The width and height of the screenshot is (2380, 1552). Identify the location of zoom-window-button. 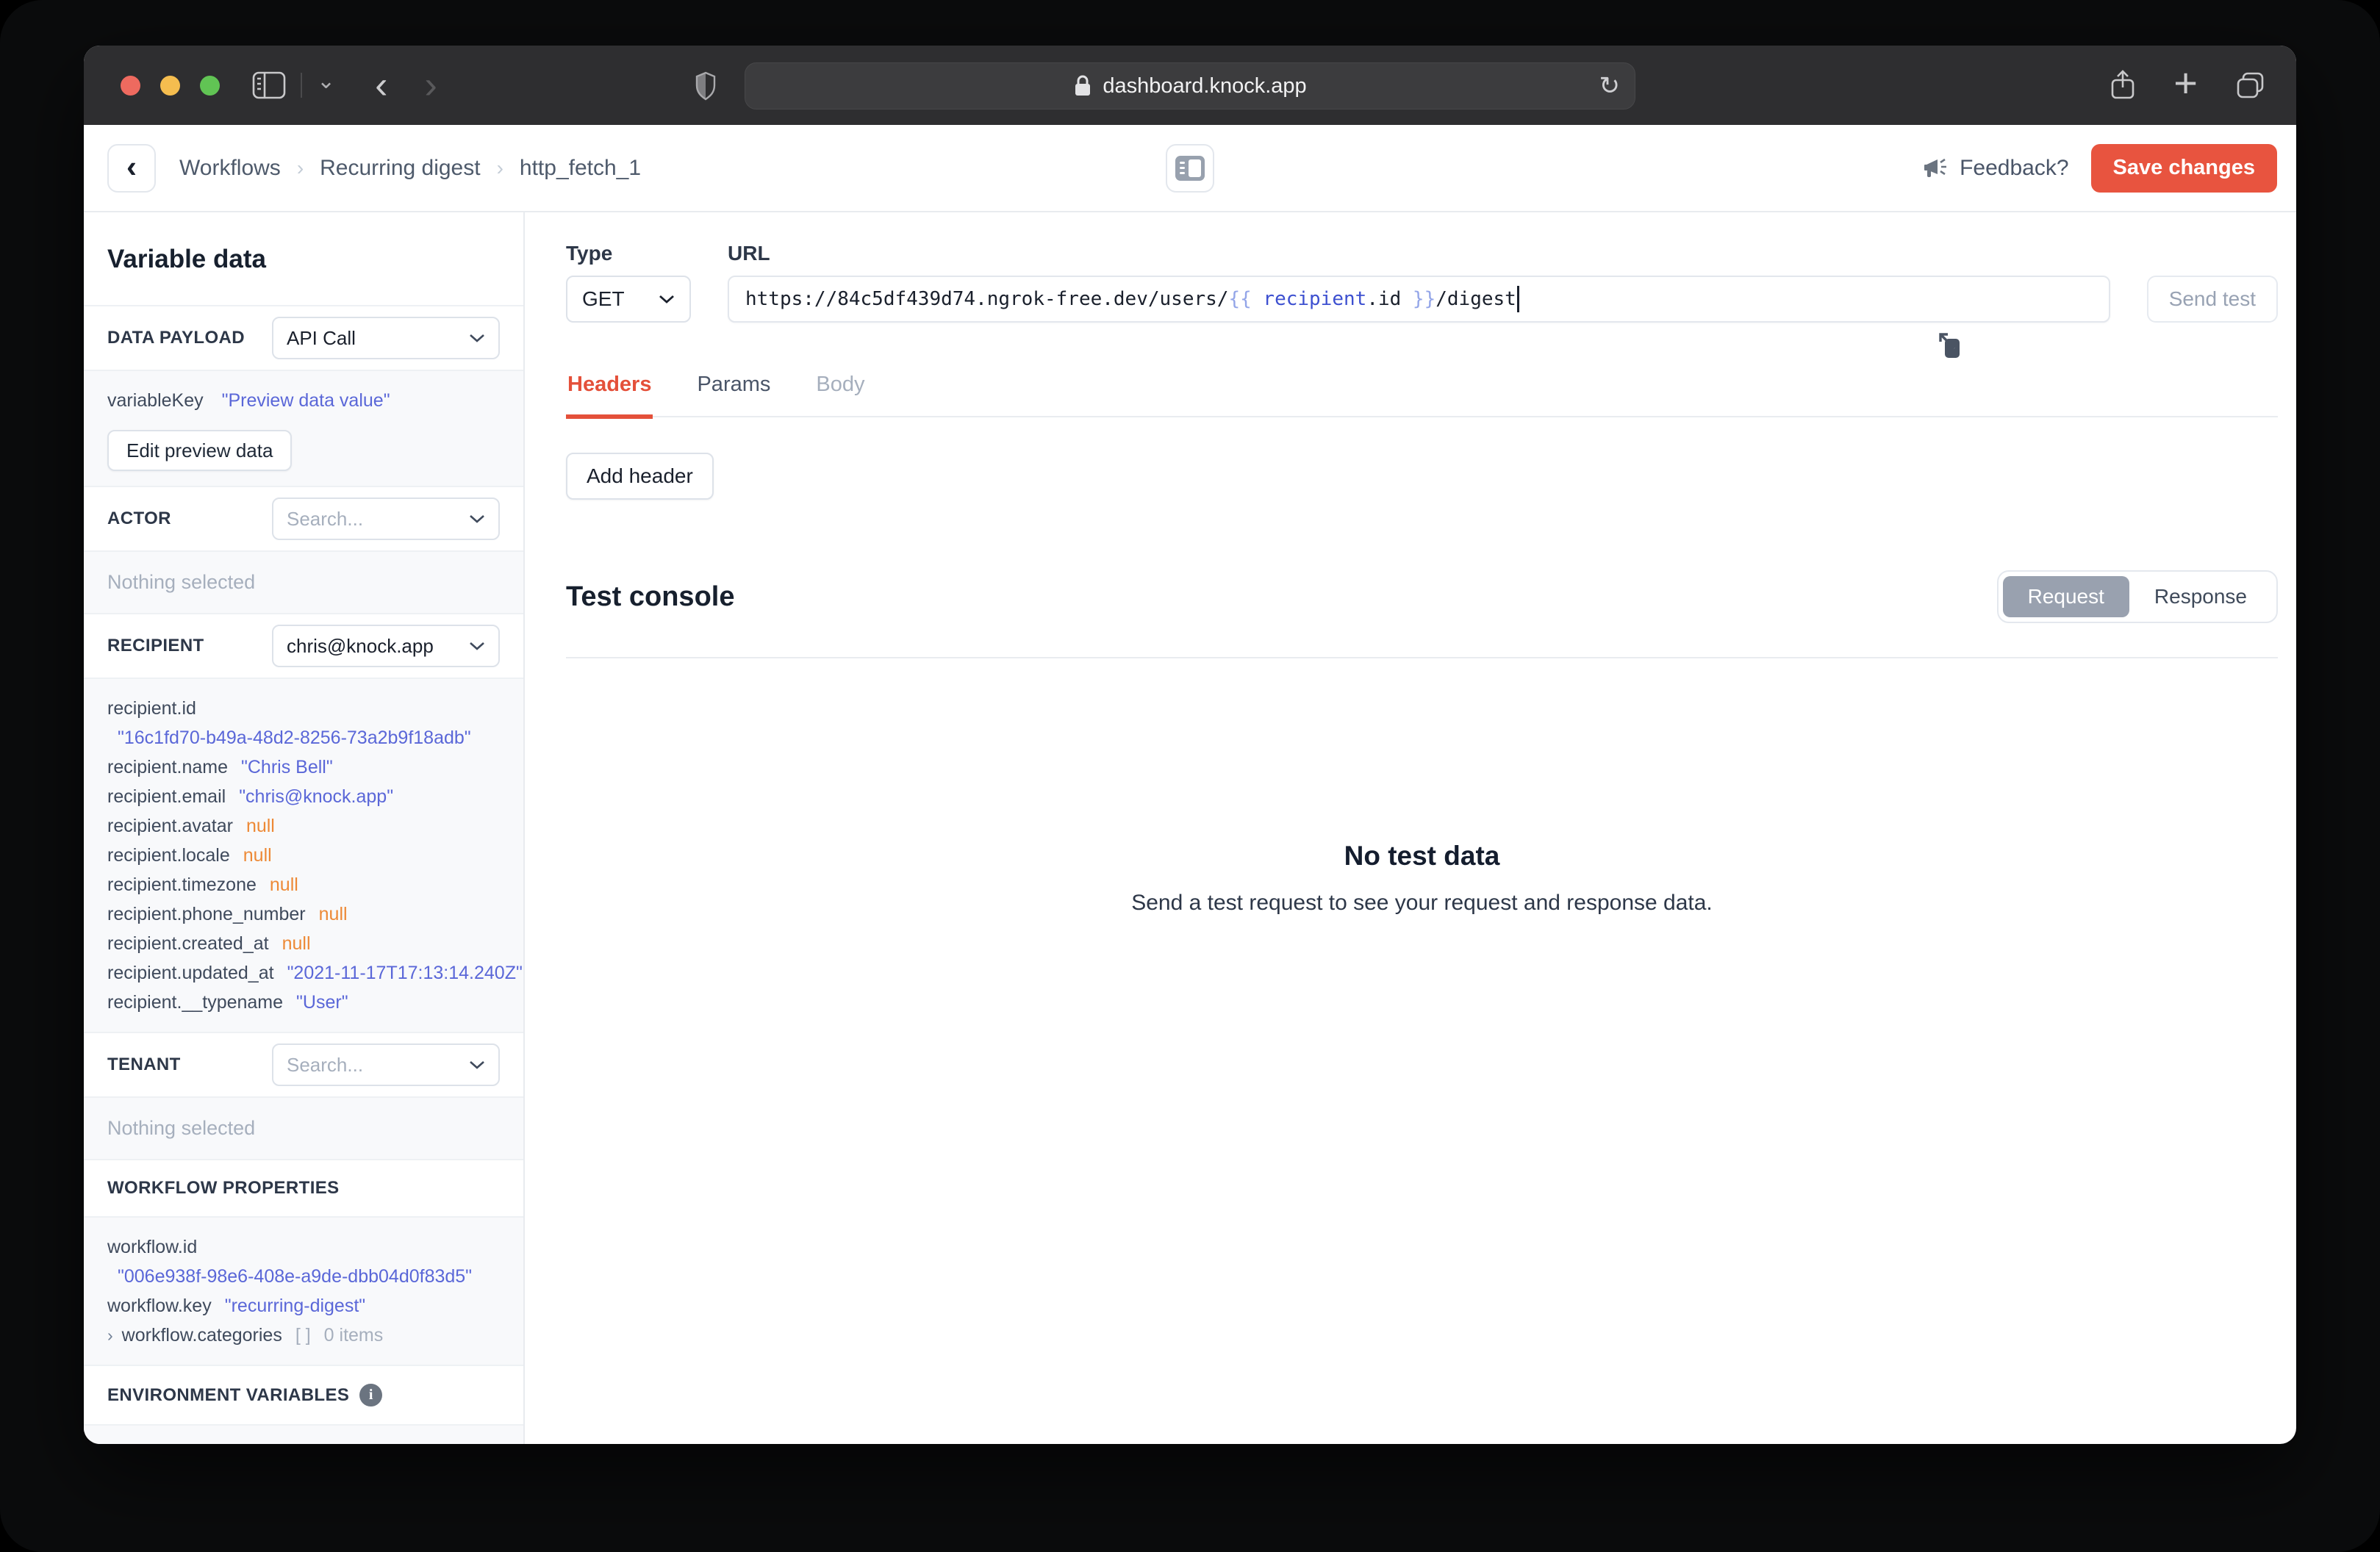
(210, 85).